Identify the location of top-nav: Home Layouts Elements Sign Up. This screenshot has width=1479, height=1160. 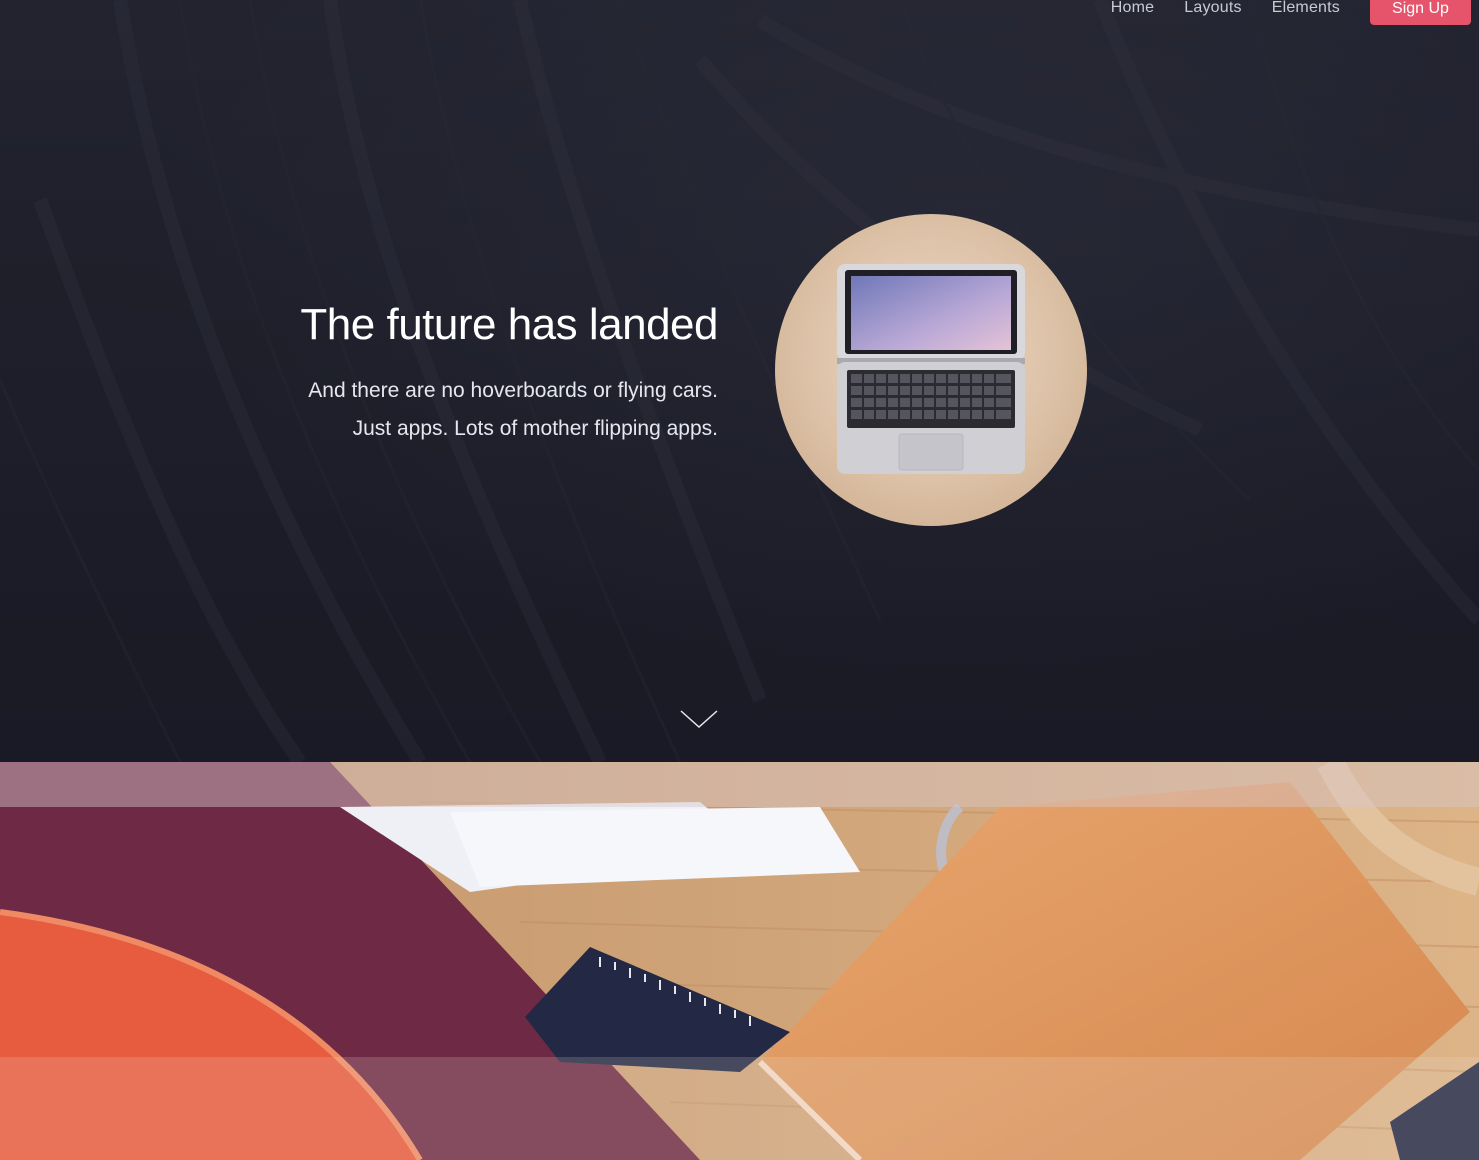
(1295, 13).